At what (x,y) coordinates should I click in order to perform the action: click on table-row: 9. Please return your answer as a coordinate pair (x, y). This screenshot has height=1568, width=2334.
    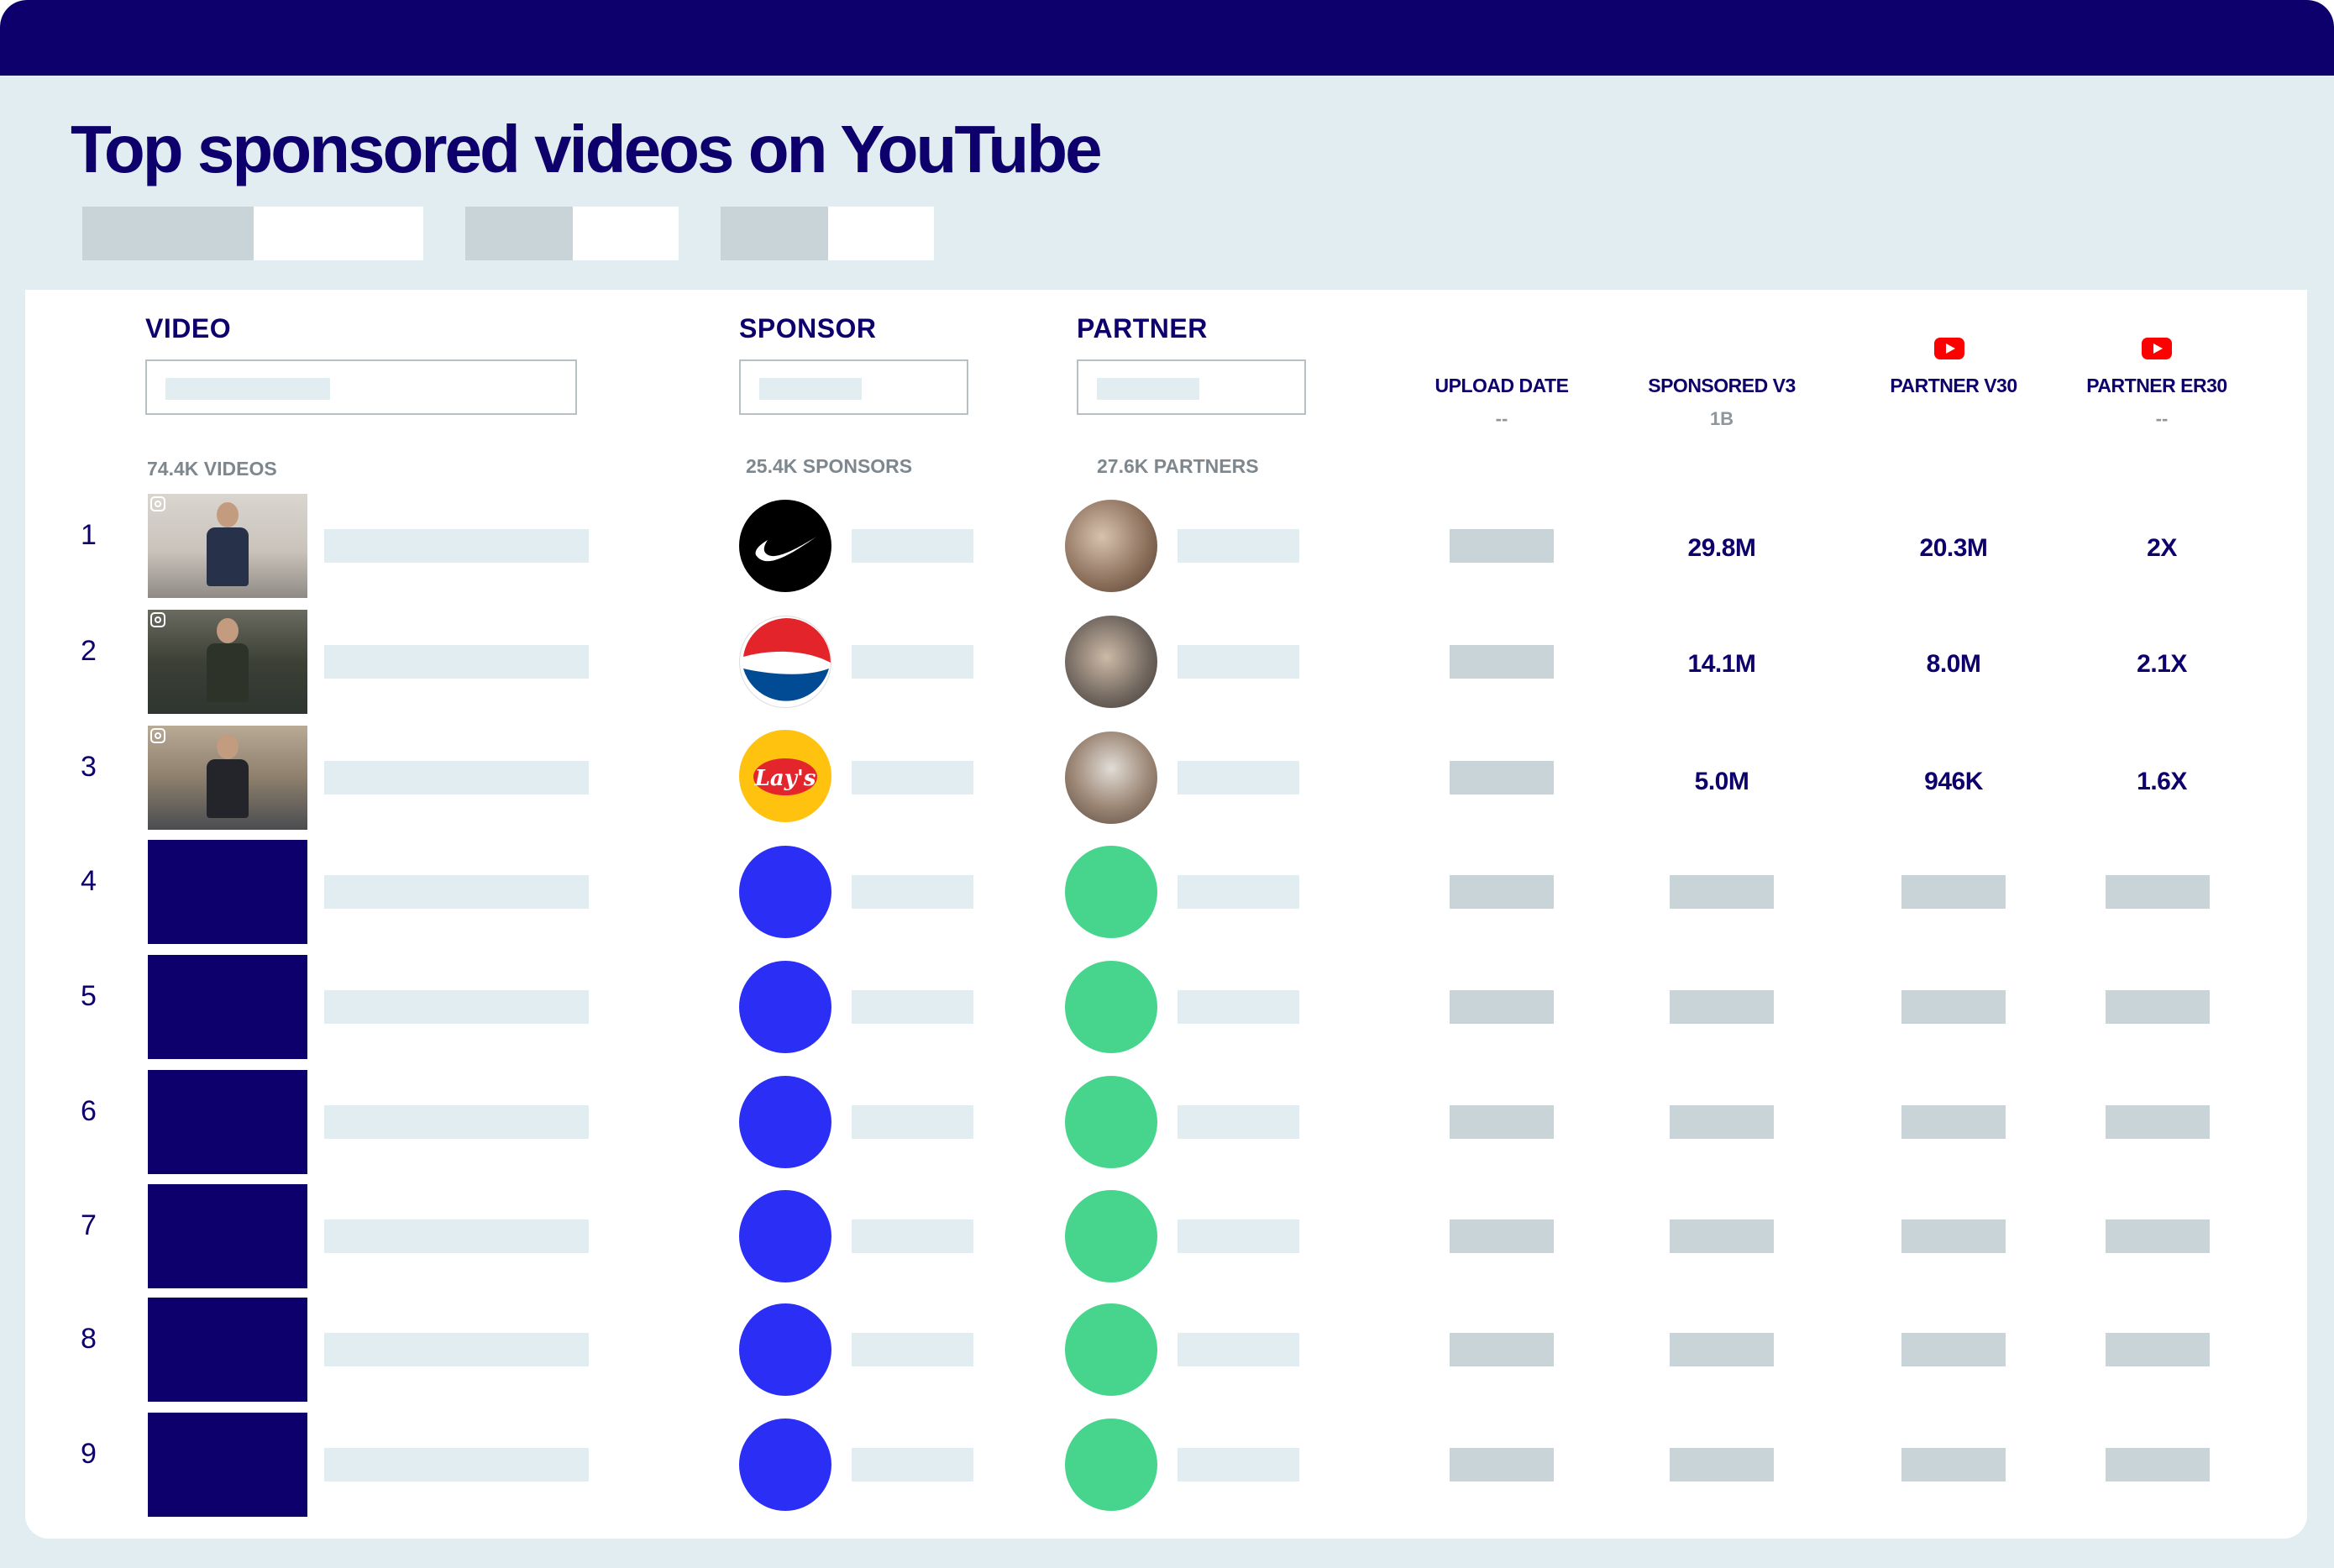
    Looking at the image, I should click on (1167, 1465).